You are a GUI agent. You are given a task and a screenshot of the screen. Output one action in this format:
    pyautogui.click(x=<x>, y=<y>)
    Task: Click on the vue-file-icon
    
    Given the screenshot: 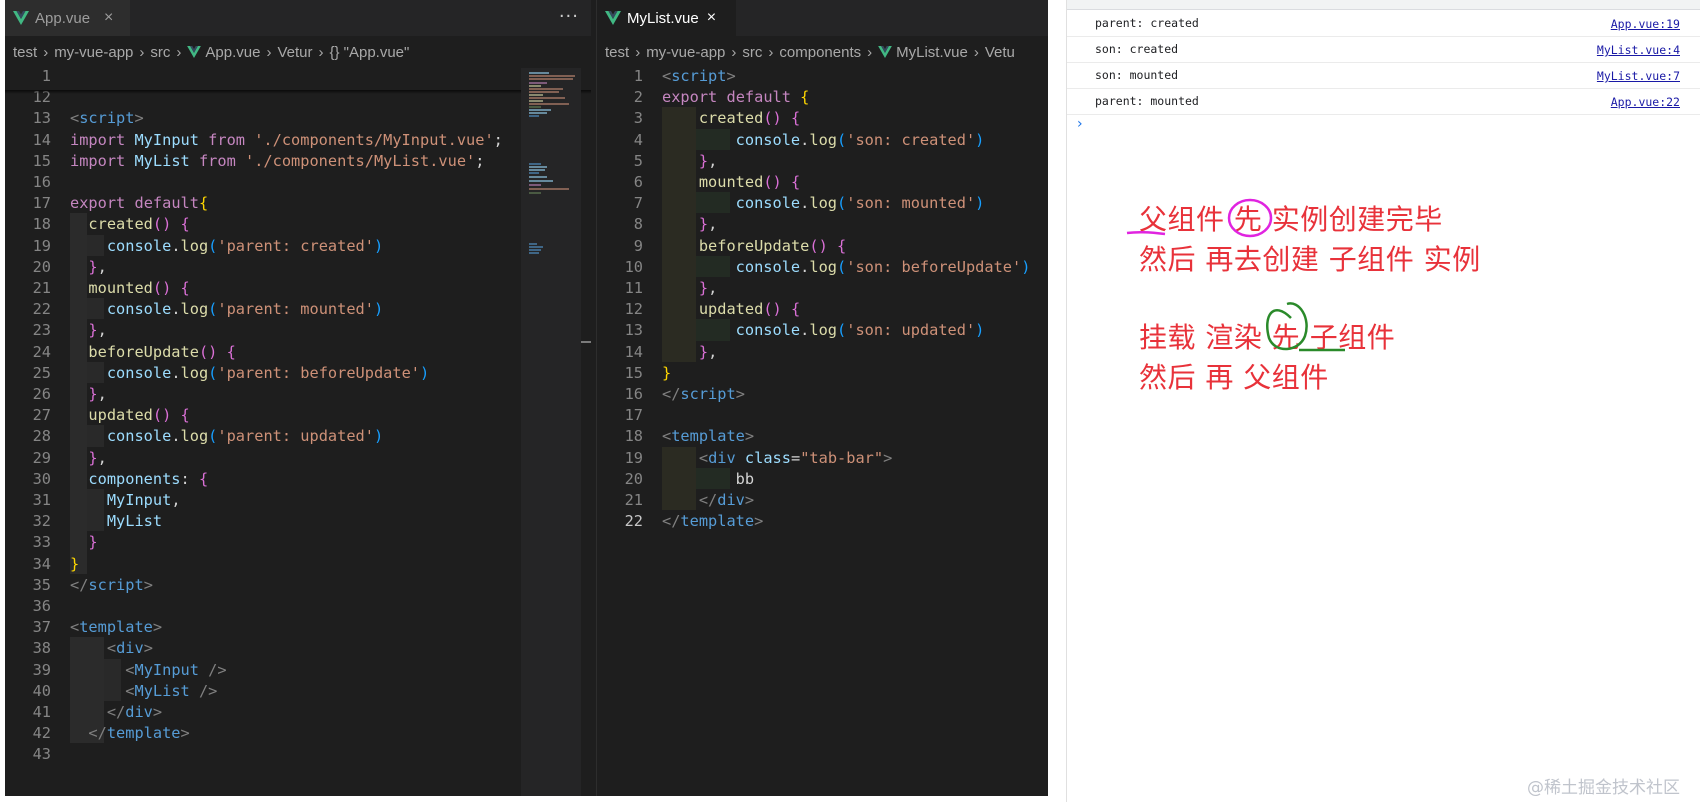 What is the action you would take?
    pyautogui.click(x=613, y=18)
    